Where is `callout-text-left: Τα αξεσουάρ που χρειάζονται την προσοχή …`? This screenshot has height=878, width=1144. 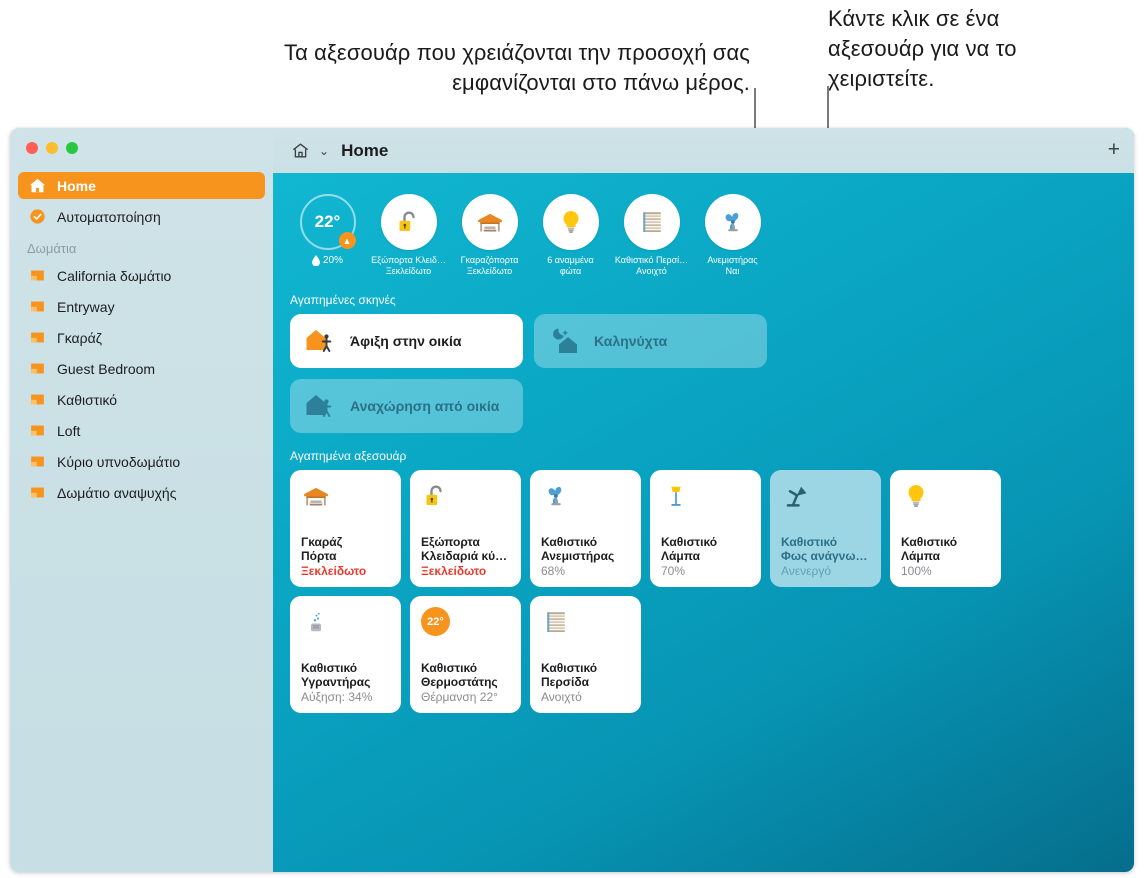
callout-text-left: Τα αξεσουάρ που χρειάζονται την προσοχή … is located at coordinates (517, 67).